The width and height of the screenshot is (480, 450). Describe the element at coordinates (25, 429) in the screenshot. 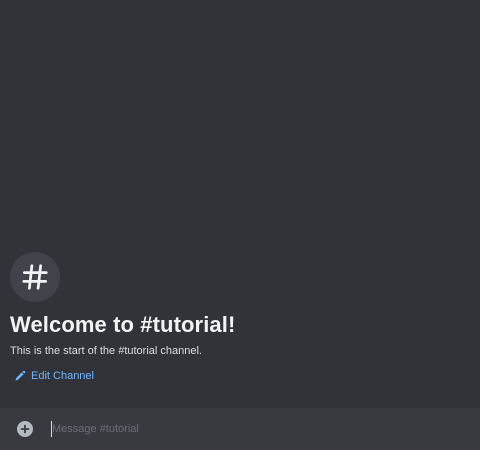

I see `plus-circle-icon` at that location.